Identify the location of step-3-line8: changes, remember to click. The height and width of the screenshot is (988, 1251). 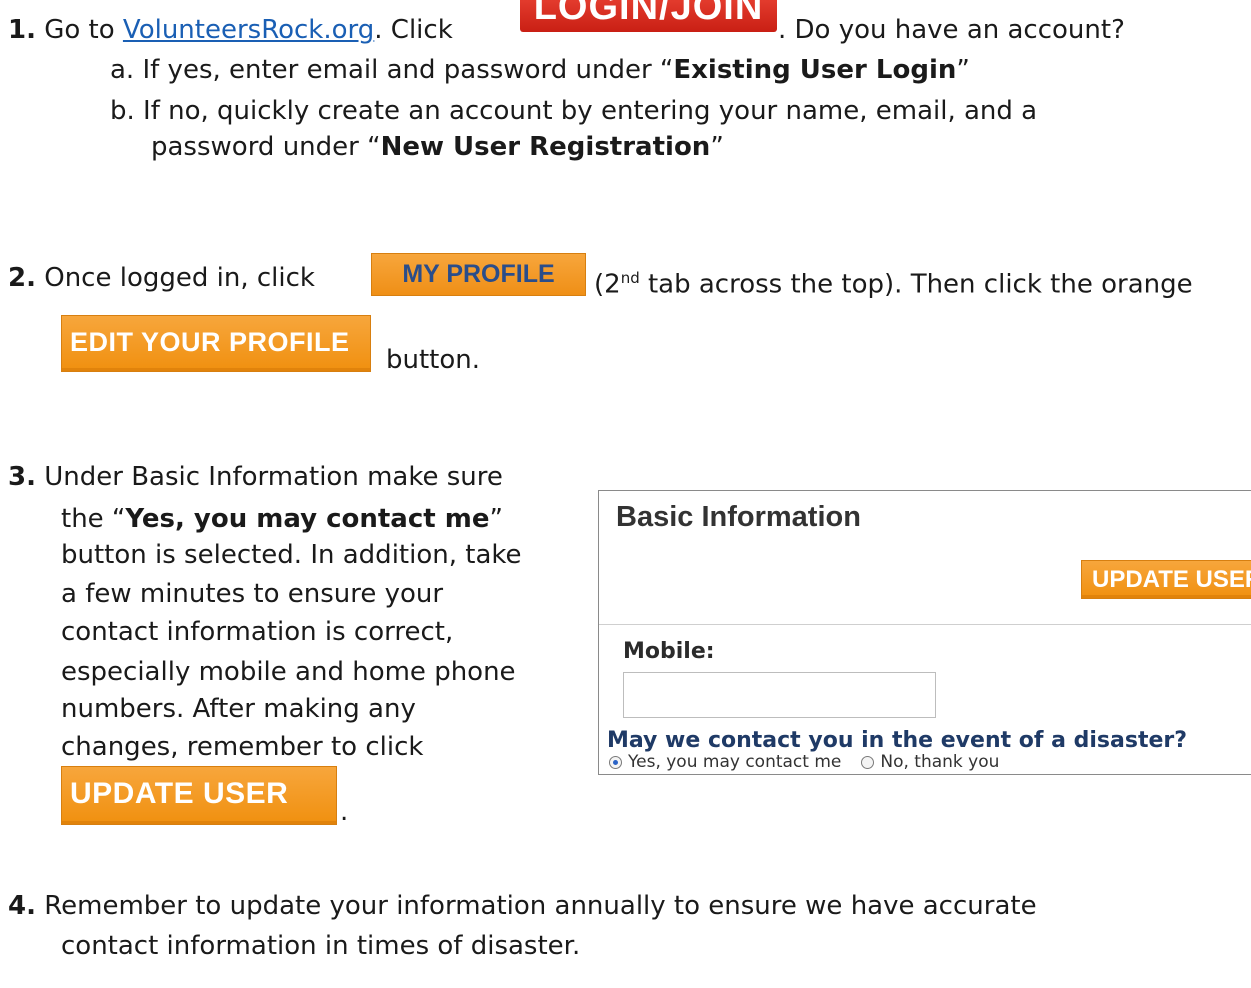
(242, 747).